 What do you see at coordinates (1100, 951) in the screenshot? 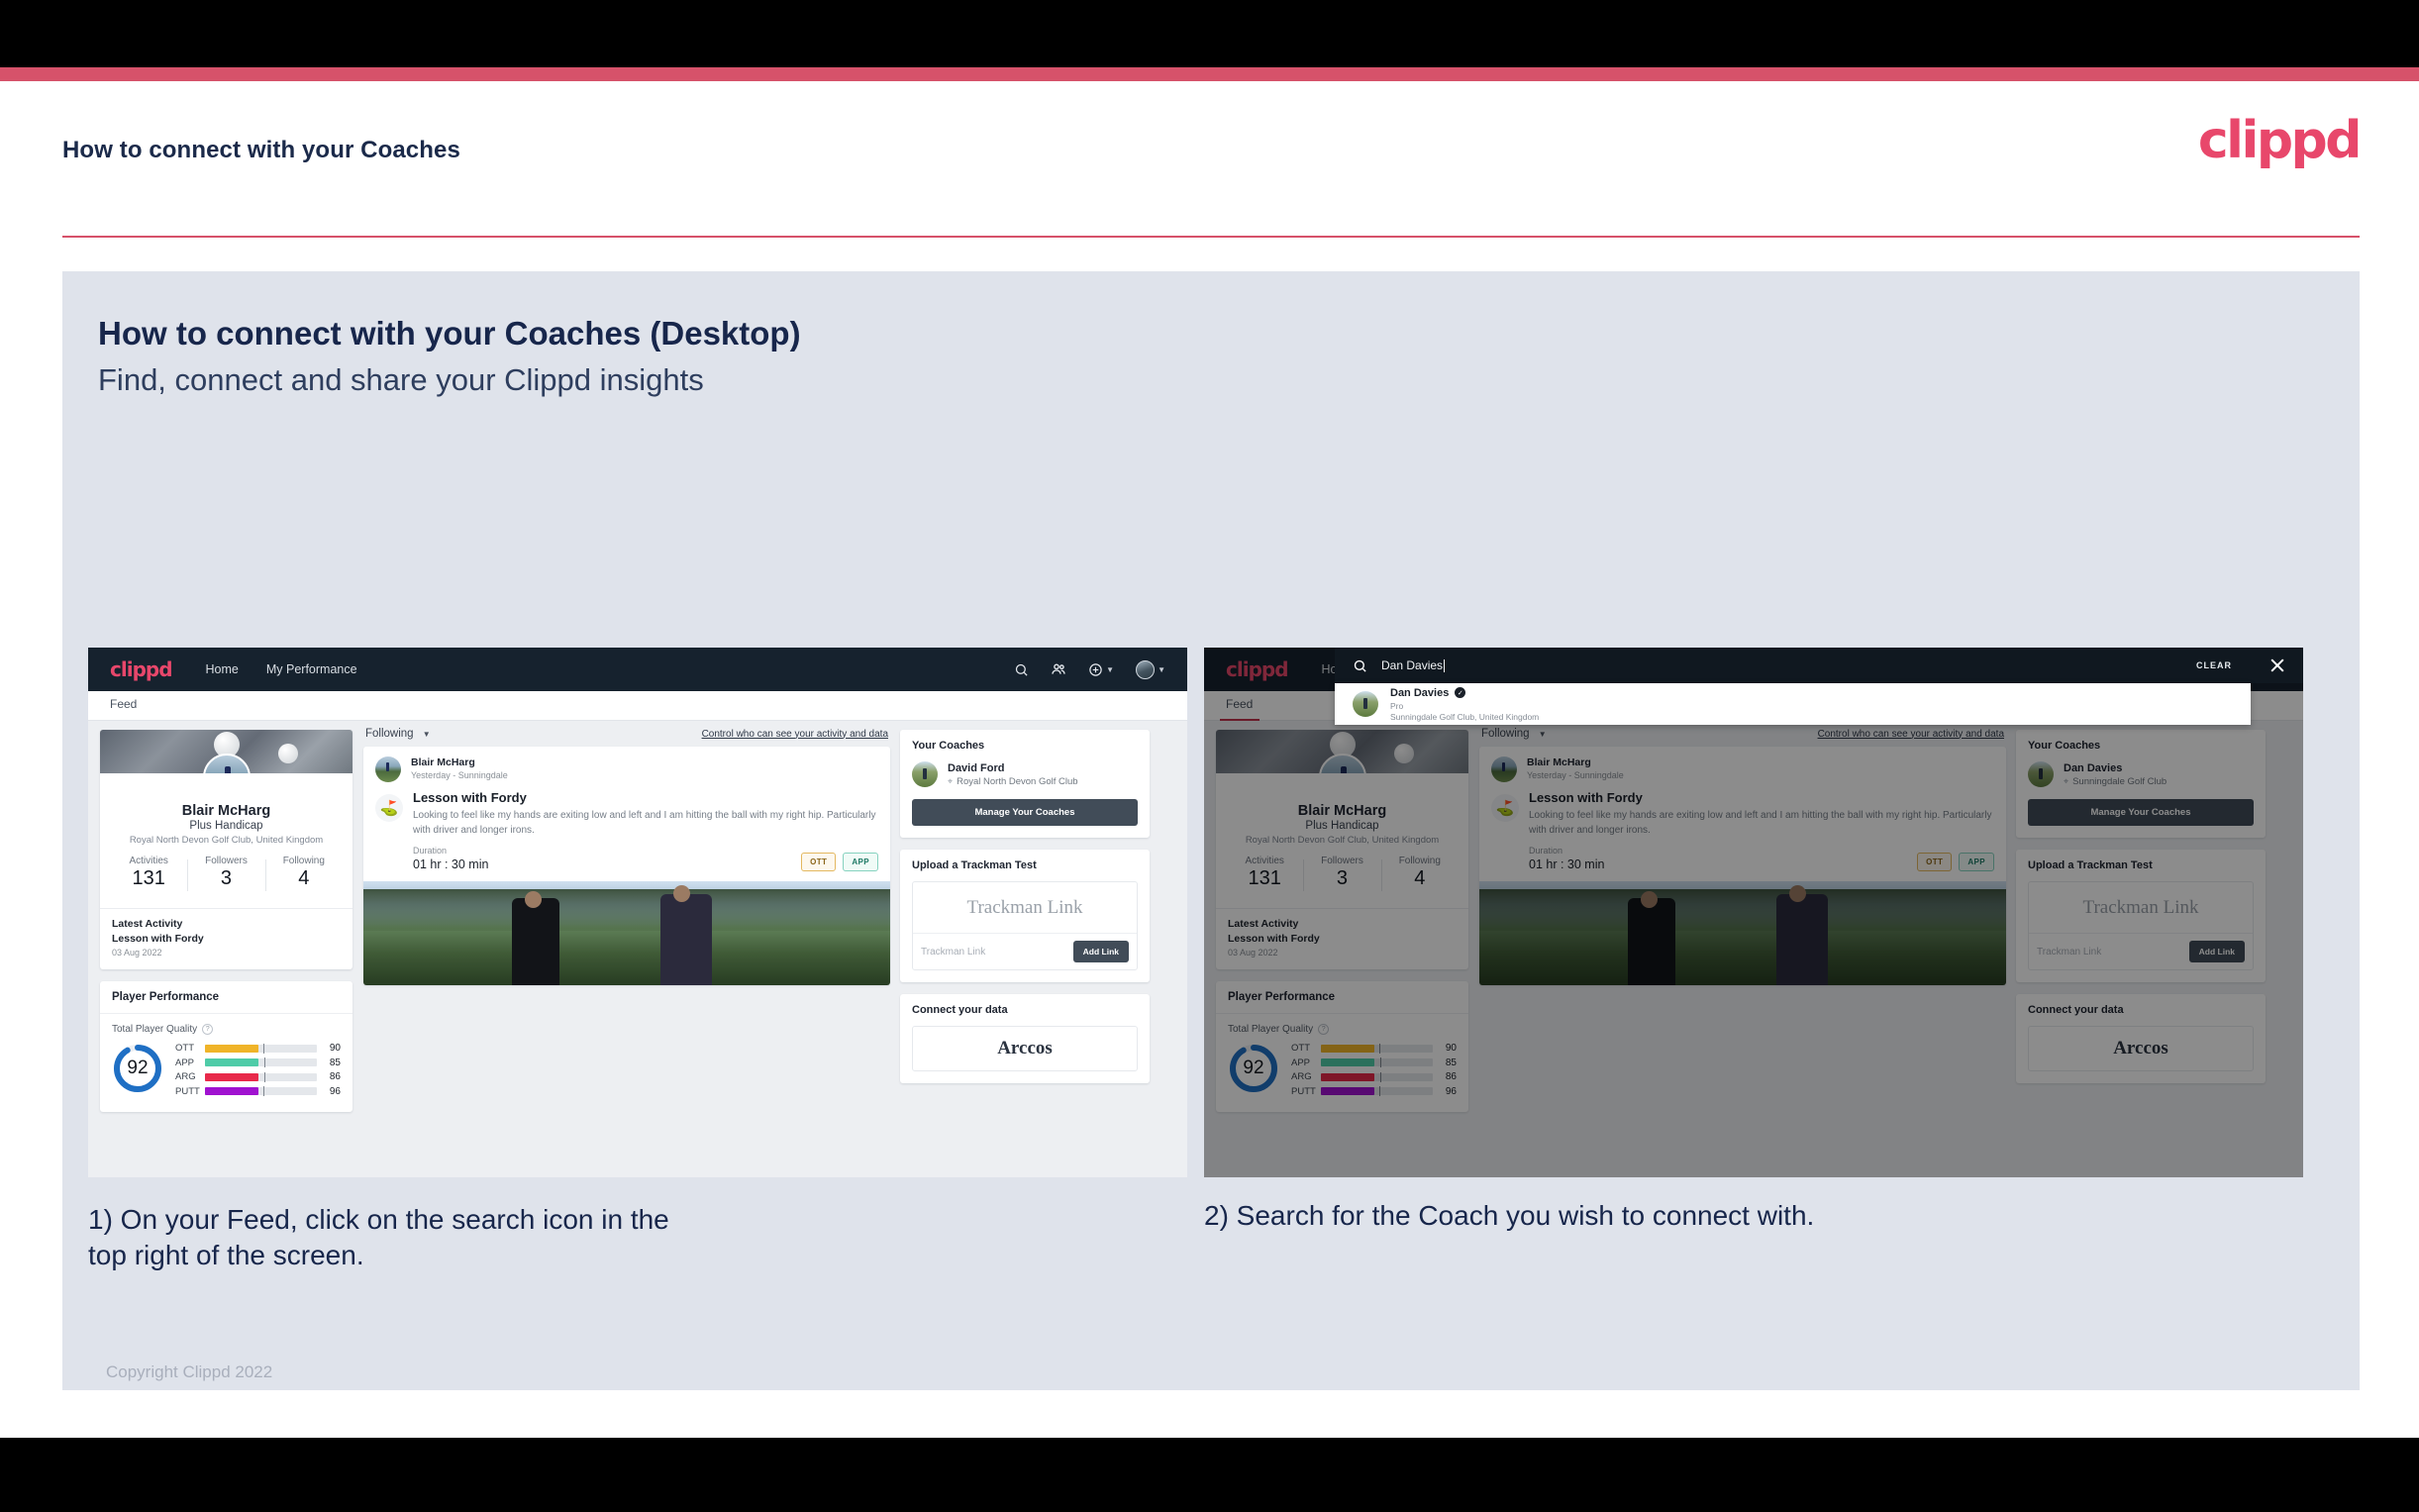
I see `add-link-button: Add Link` at bounding box center [1100, 951].